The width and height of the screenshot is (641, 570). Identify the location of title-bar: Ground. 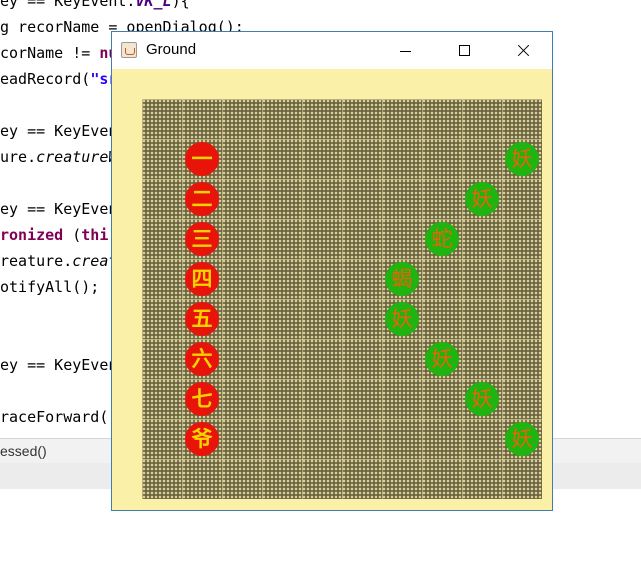
(332, 50).